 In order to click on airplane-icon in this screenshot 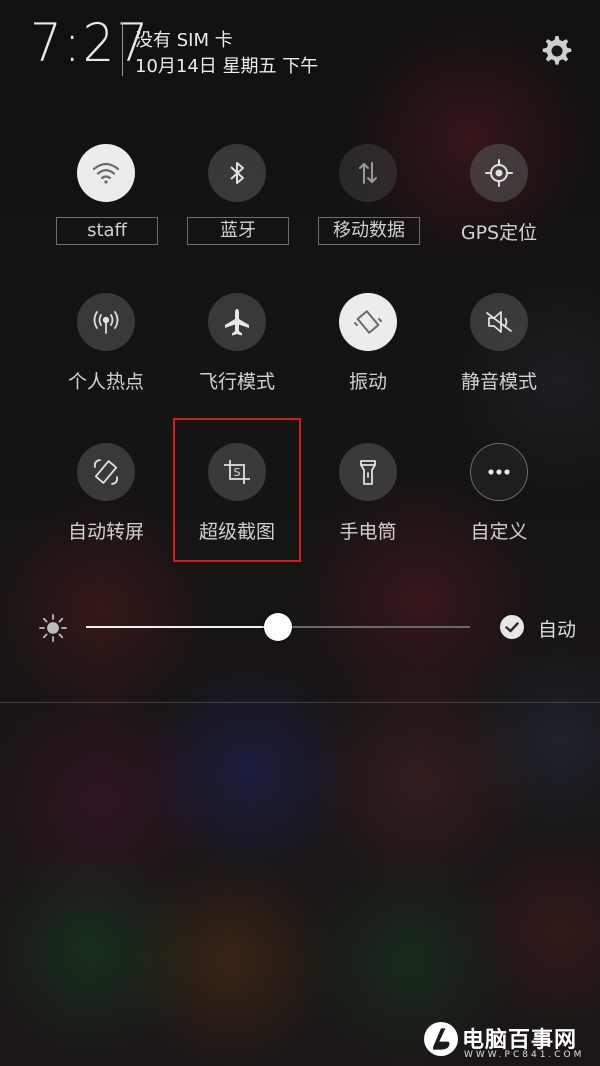, I will do `click(237, 322)`.